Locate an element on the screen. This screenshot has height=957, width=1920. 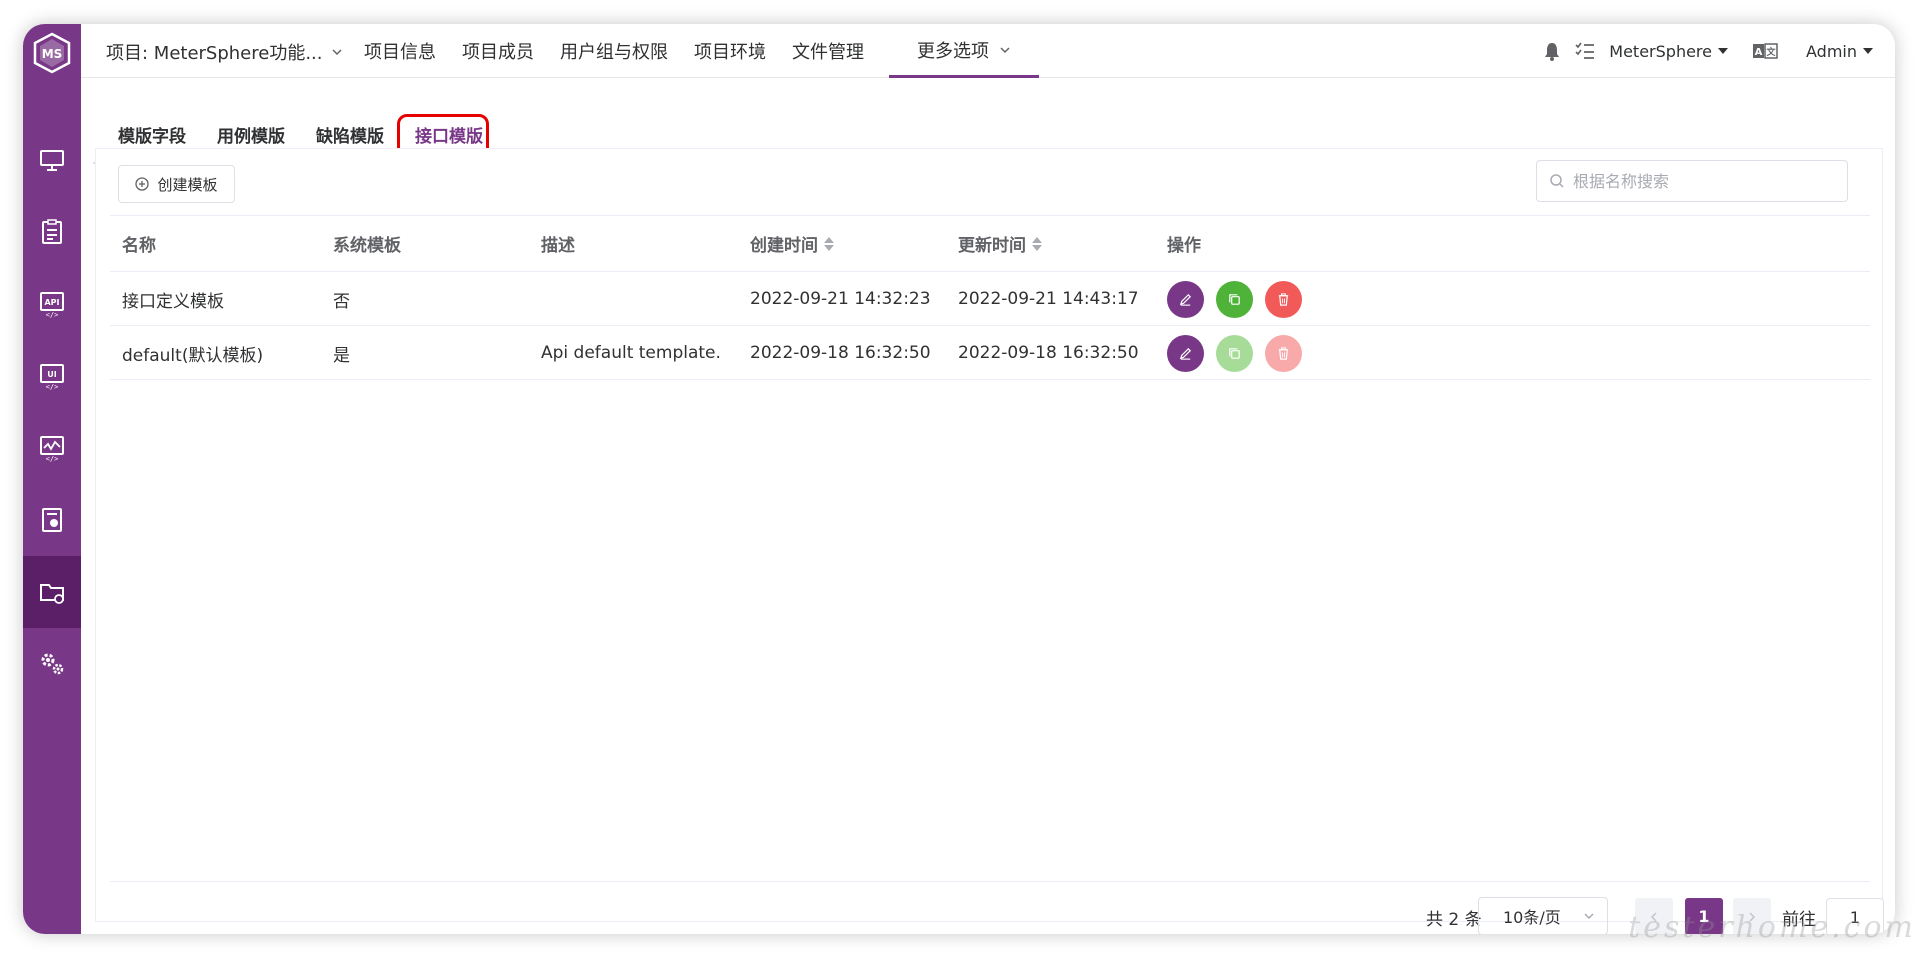
task-list-icon is located at coordinates (1585, 51).